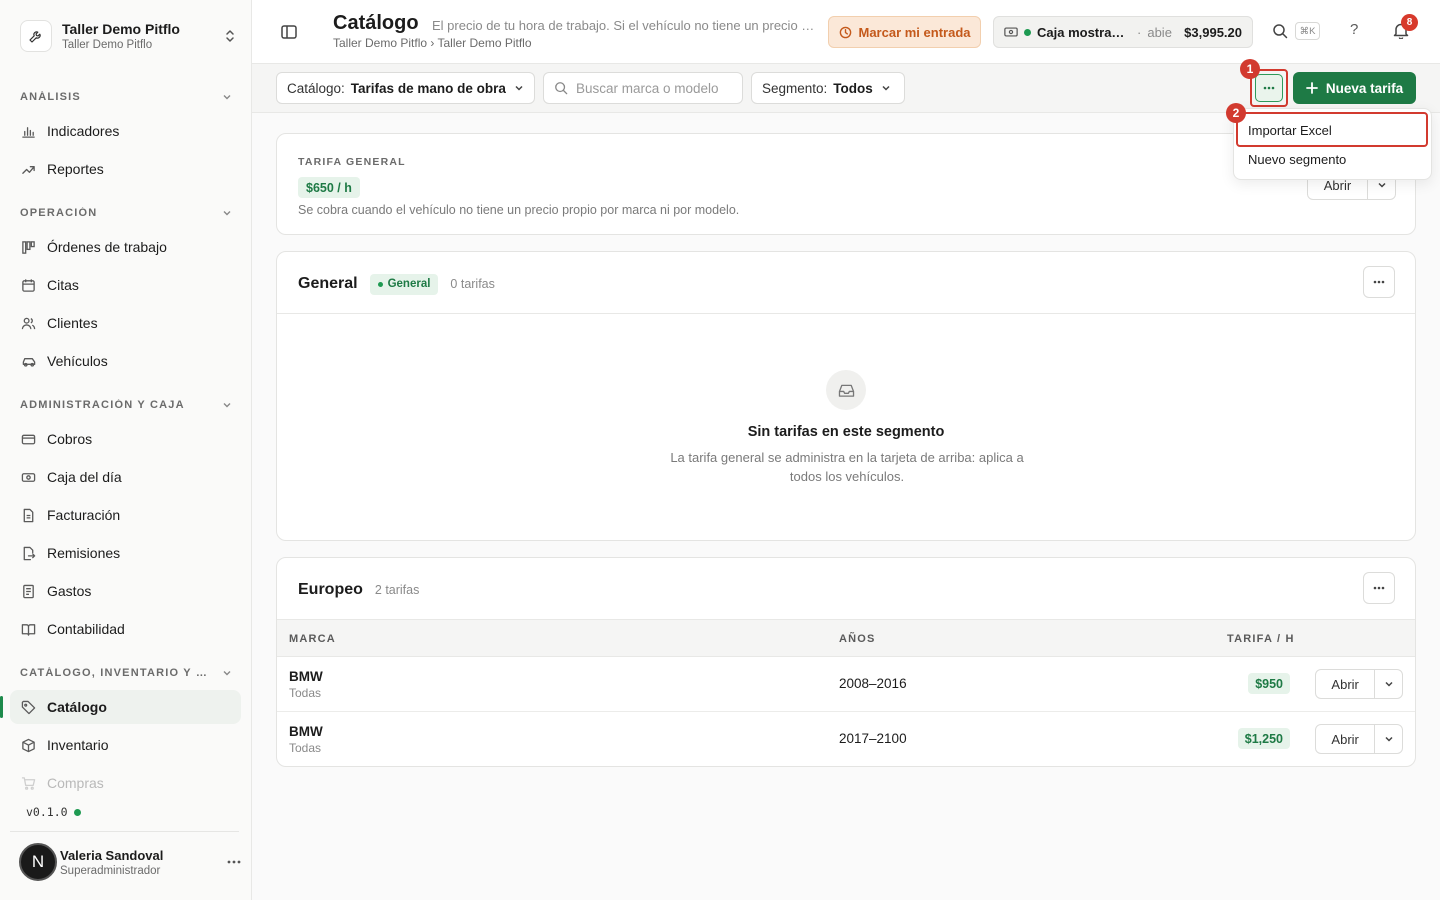  Describe the element at coordinates (873, 683) in the screenshot. I see `row-years: 2008–2016` at that location.